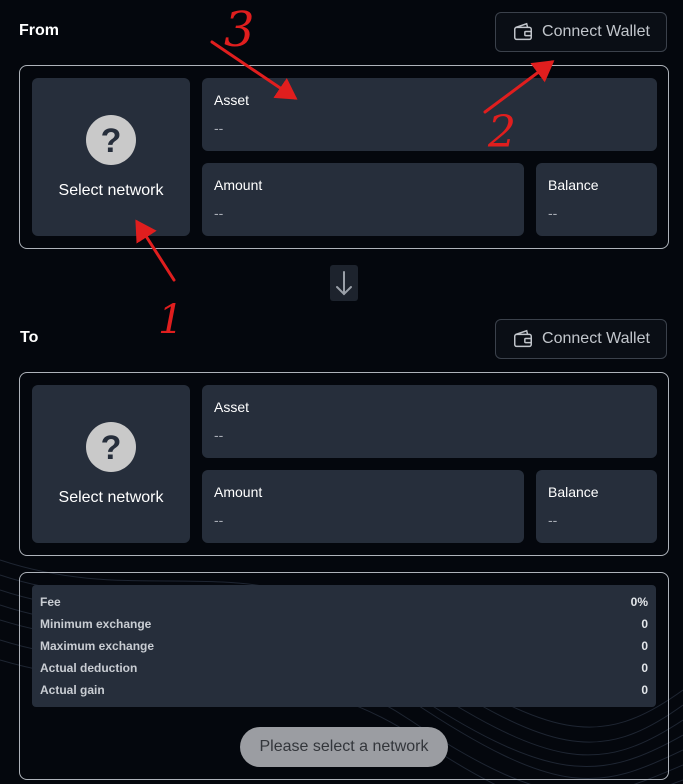 The width and height of the screenshot is (683, 784). What do you see at coordinates (111, 497) in the screenshot?
I see `to-network-label: Select network` at bounding box center [111, 497].